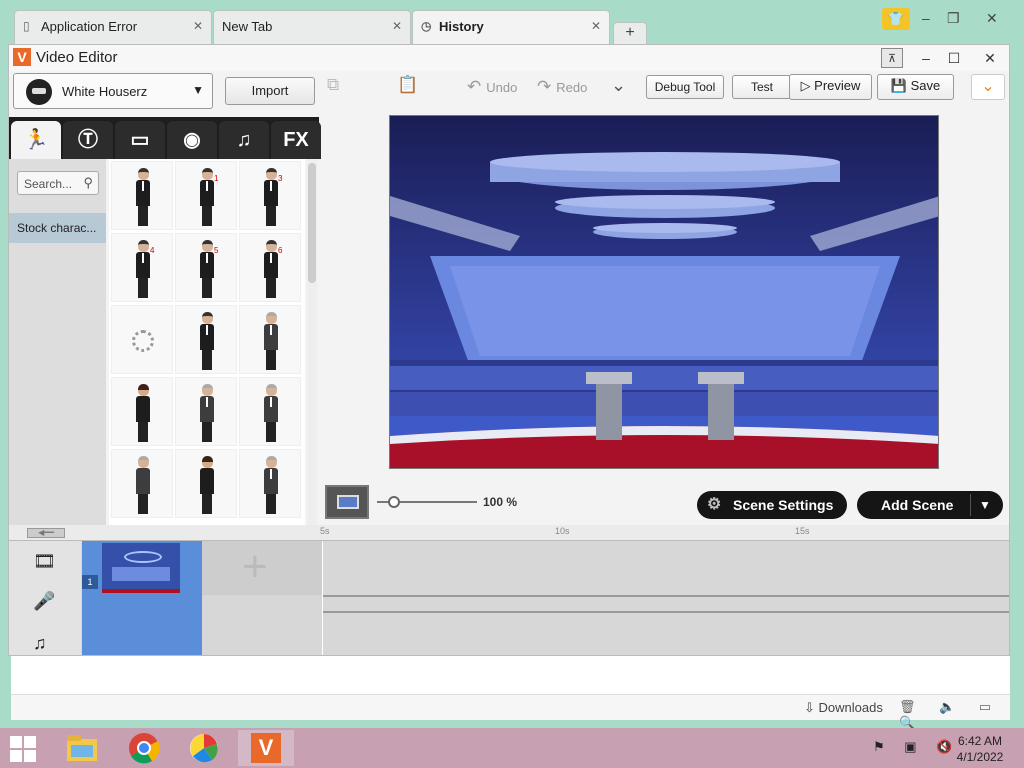 The image size is (1024, 768). I want to click on test-button: Test, so click(762, 87).